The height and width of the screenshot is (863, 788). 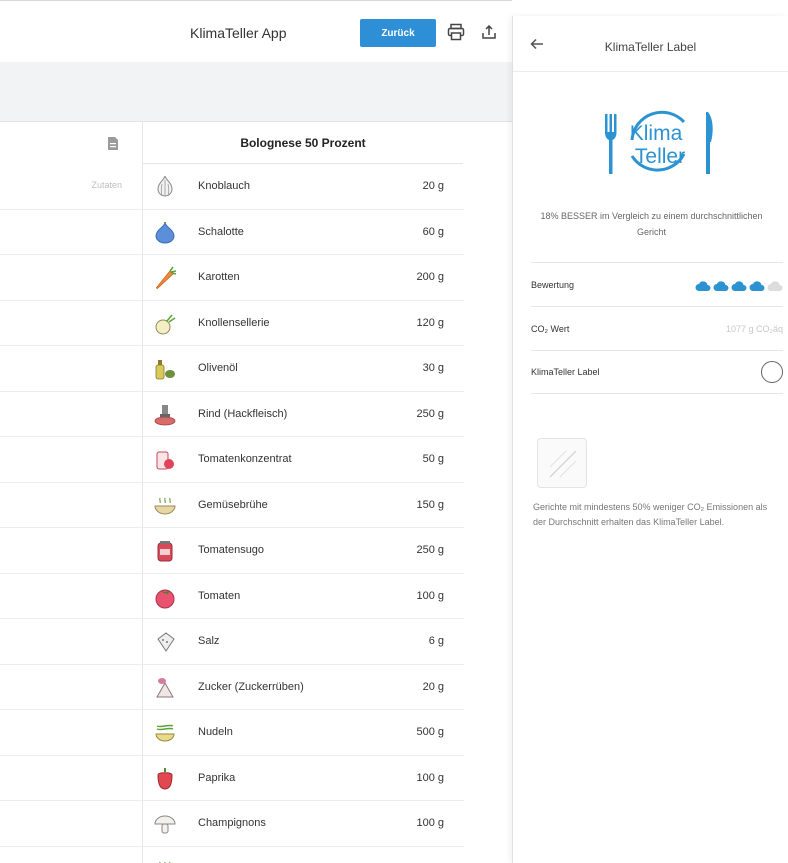 What do you see at coordinates (660, 156) in the screenshot?
I see `logo-text-teller: Teller` at bounding box center [660, 156].